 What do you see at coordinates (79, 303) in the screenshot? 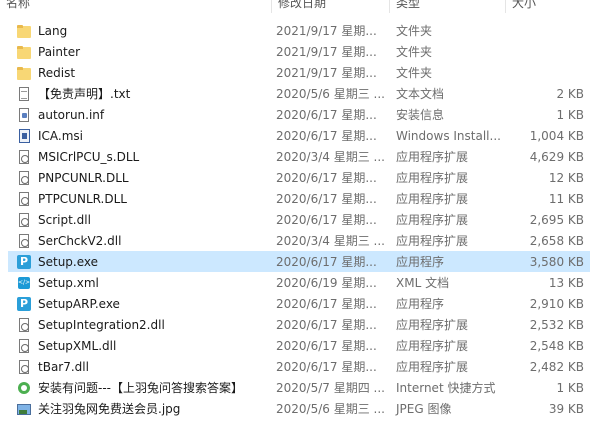
I see `file-name: SetupARP.exe` at bounding box center [79, 303].